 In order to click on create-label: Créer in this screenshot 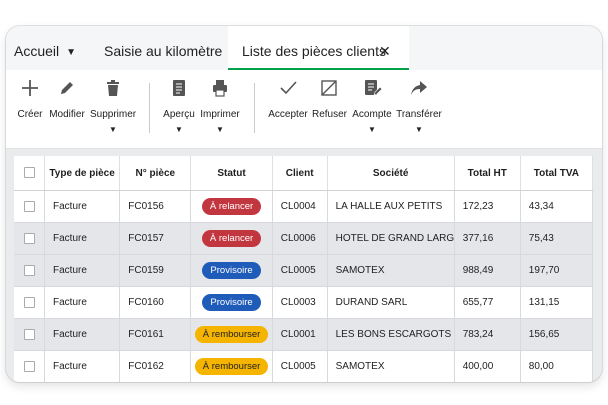, I will do `click(30, 114)`.